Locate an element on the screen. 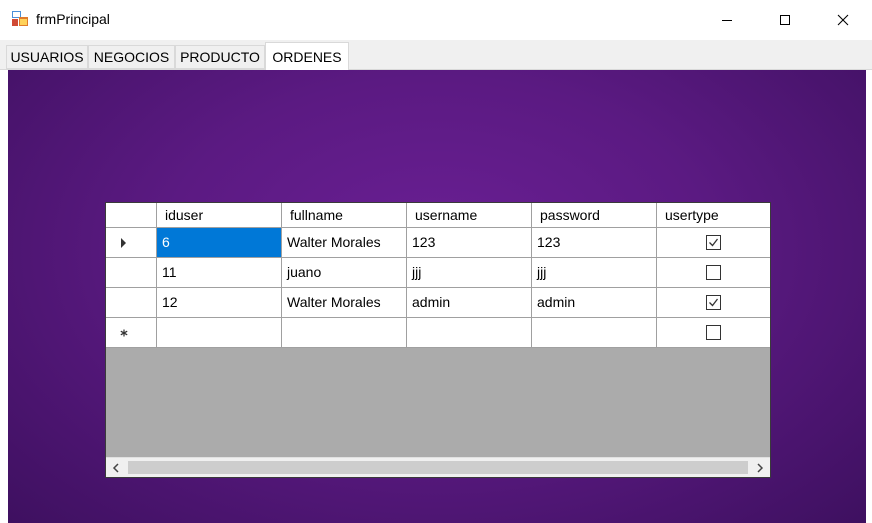  column-header-iduser: iduser is located at coordinates (219, 215).